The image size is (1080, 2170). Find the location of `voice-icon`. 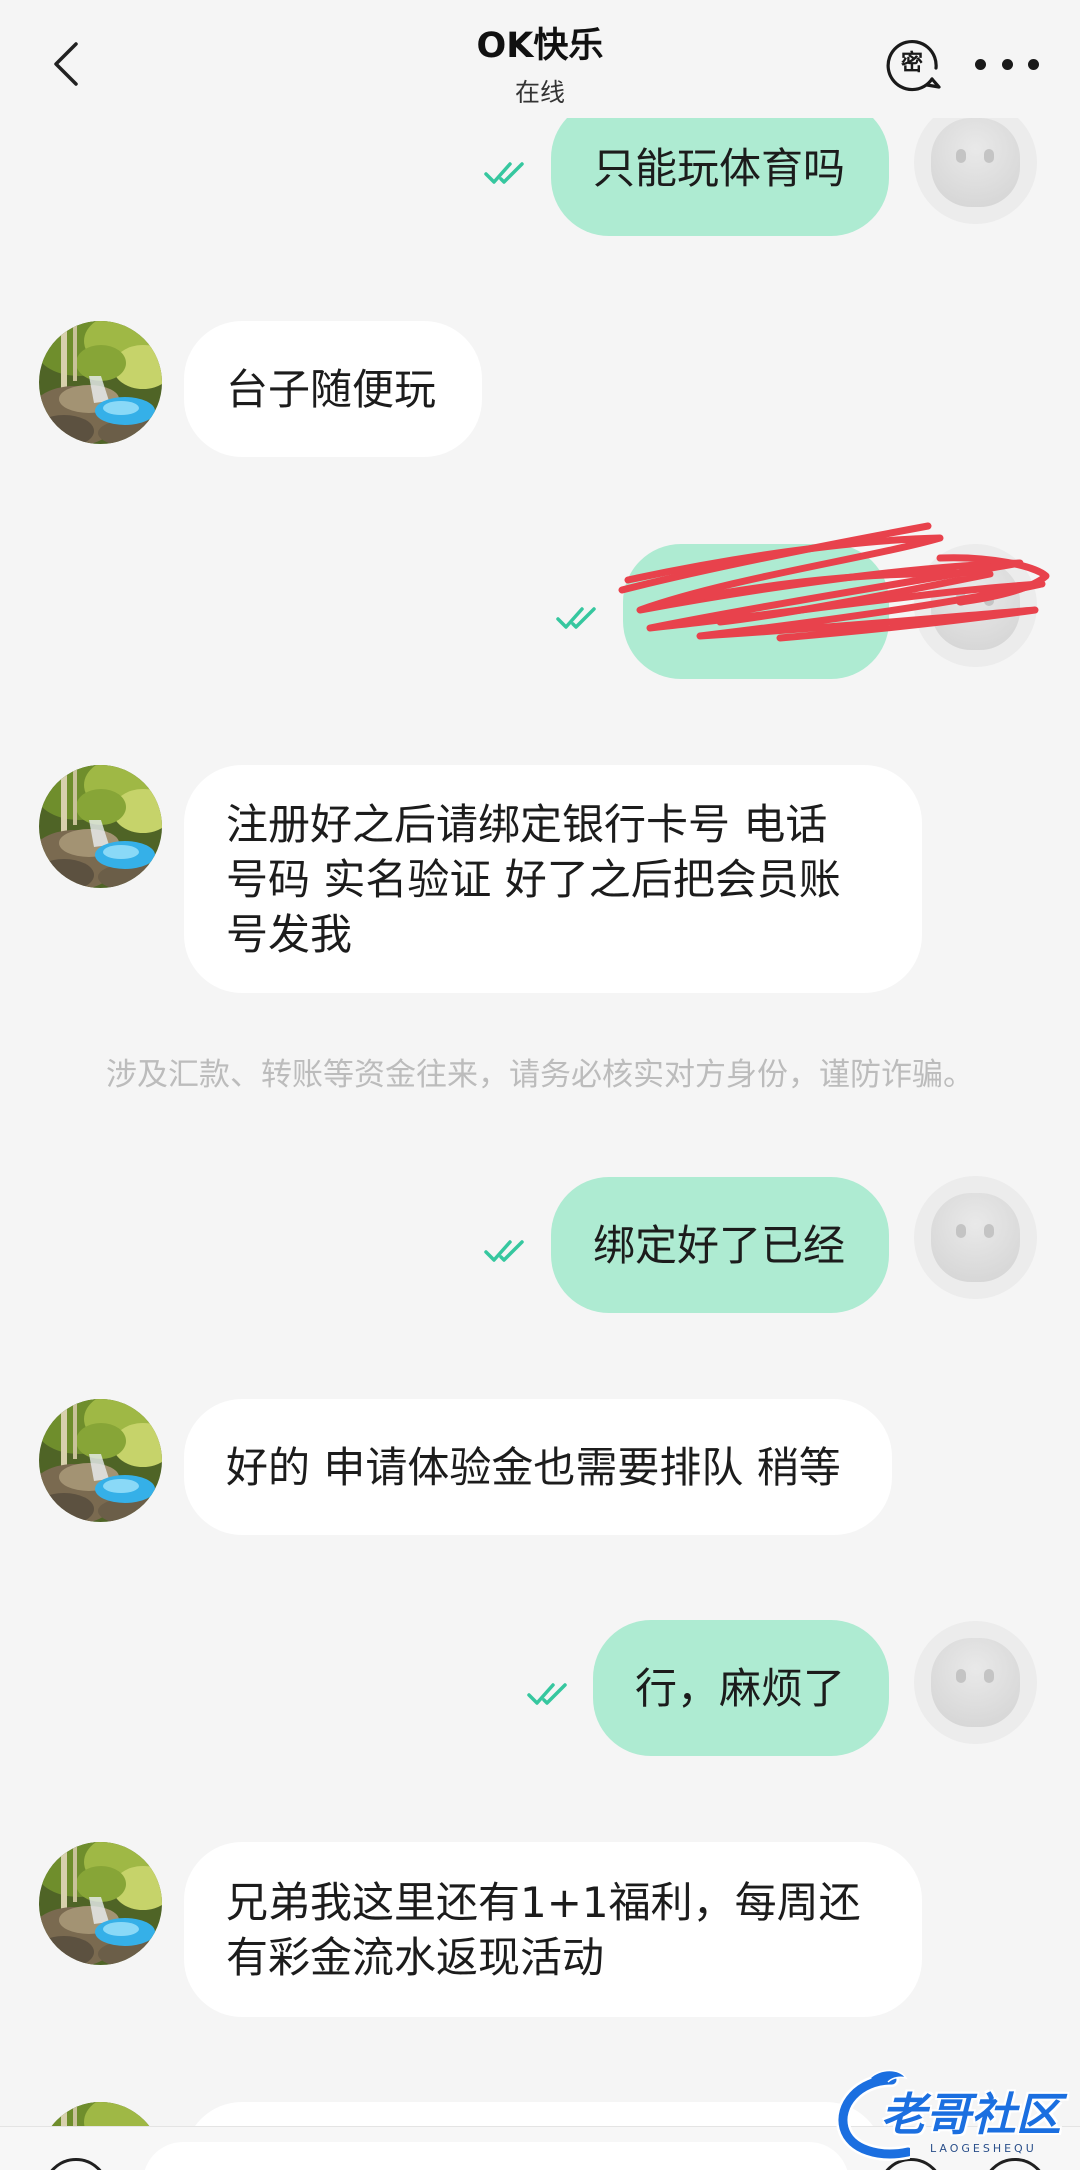

voice-icon is located at coordinates (76, 2164).